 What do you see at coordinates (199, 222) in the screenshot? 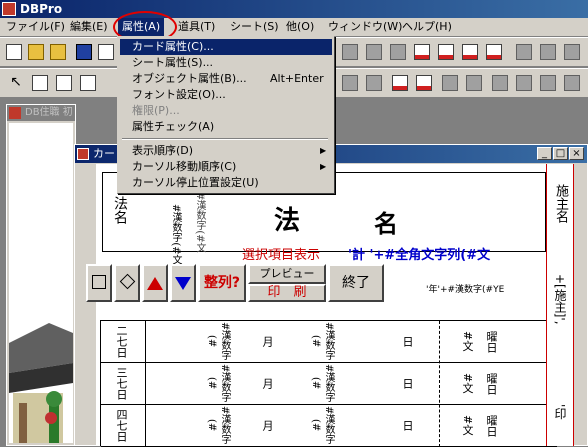
I see `sample-code-2: #漢数字(#文` at bounding box center [199, 222].